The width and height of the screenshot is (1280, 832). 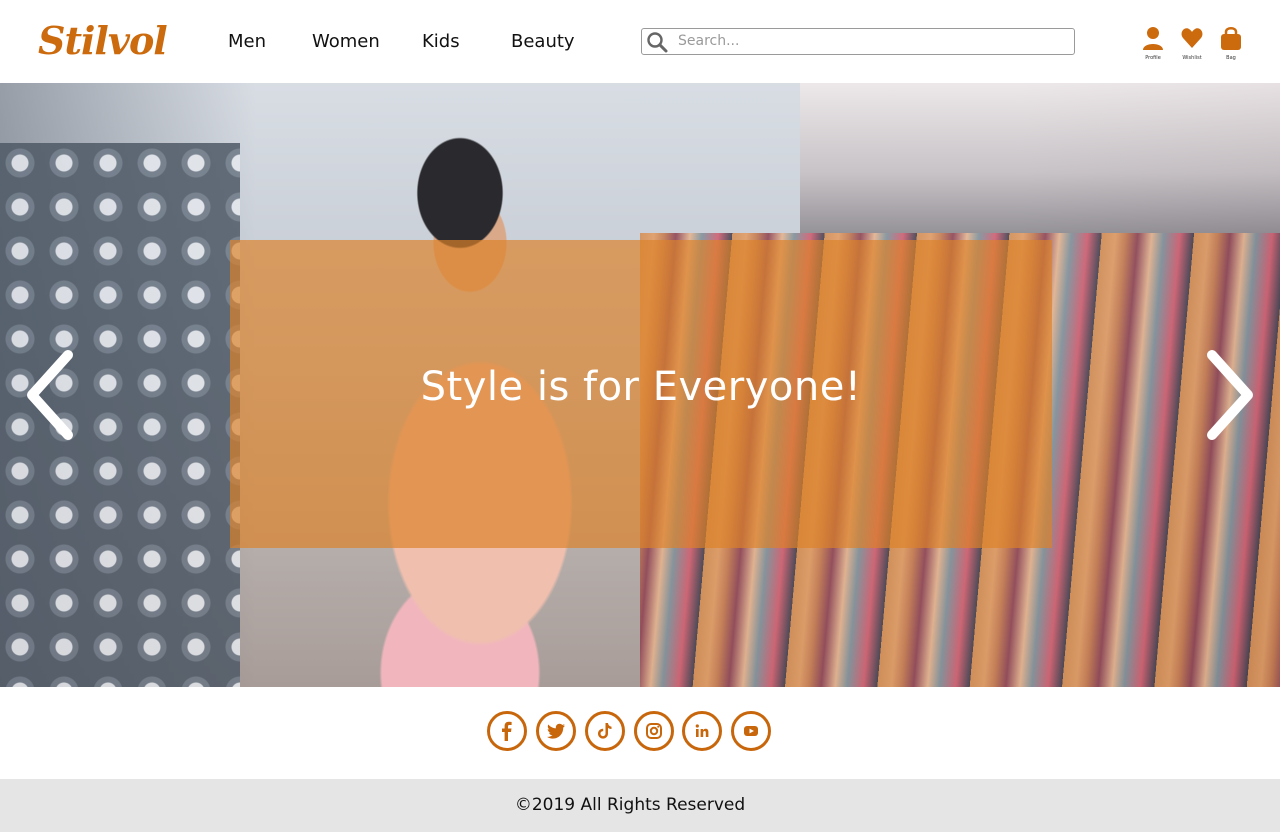 I want to click on nav-item-kids: Kids, so click(x=441, y=42).